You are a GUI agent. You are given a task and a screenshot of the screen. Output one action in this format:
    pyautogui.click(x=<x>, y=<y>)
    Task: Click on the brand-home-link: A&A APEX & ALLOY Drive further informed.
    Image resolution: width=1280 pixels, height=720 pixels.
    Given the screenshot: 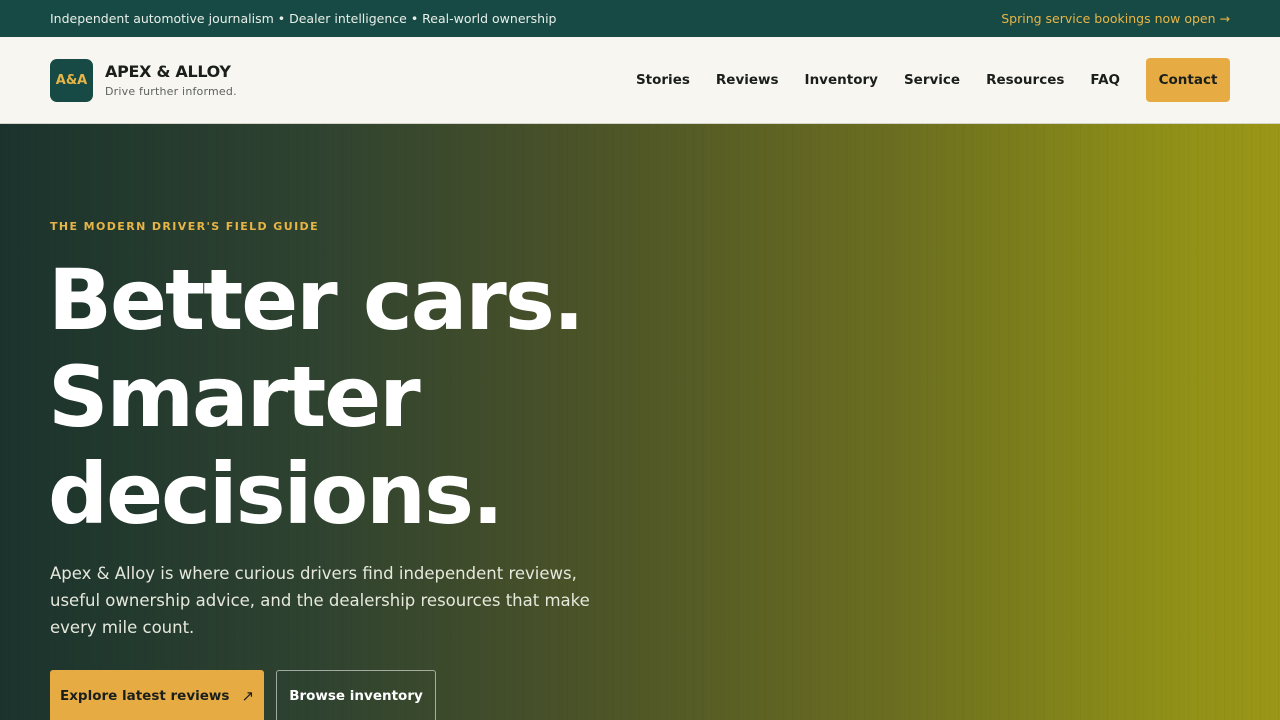 What is the action you would take?
    pyautogui.click(x=143, y=80)
    